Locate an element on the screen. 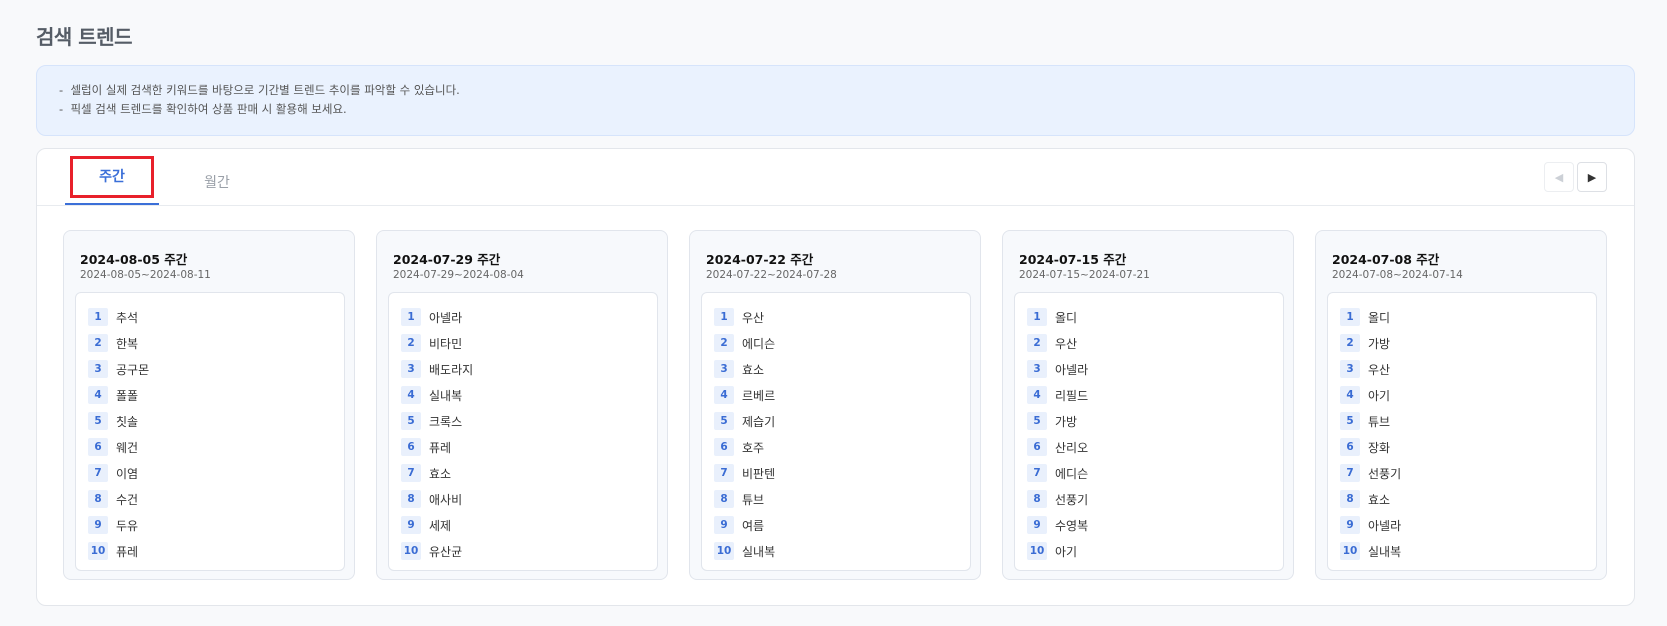 The height and width of the screenshot is (626, 1667). keyword-rank-item: 9 아넬라 is located at coordinates (1462, 525).